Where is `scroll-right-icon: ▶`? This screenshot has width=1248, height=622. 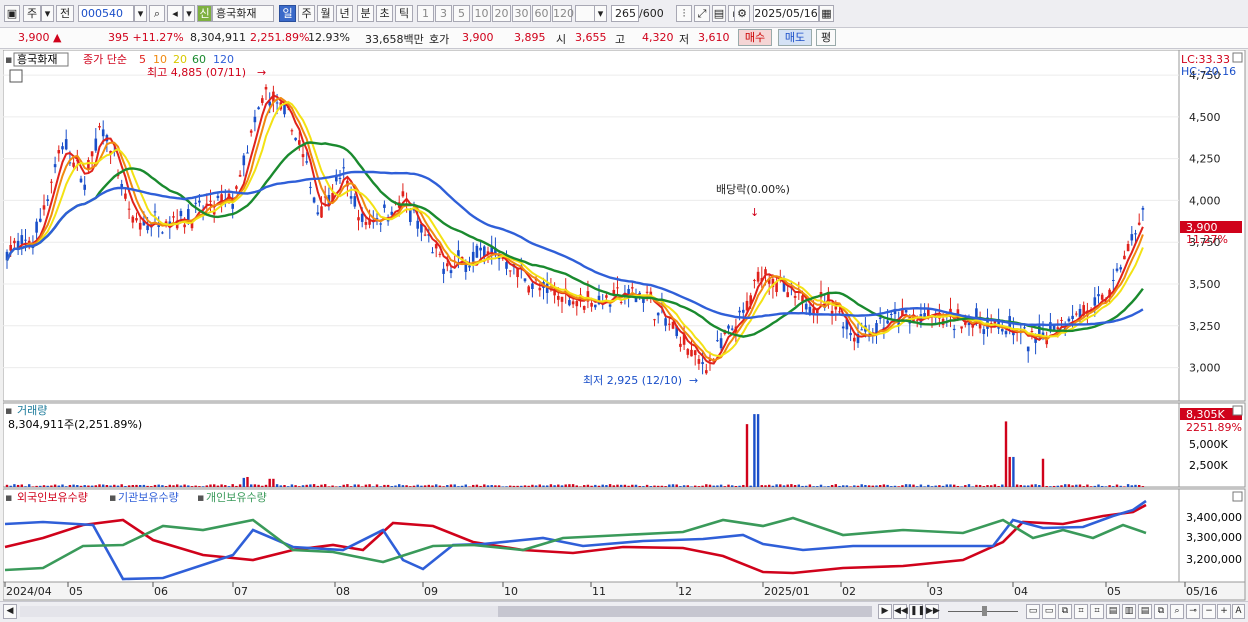
scroll-right-icon: ▶ is located at coordinates (885, 611).